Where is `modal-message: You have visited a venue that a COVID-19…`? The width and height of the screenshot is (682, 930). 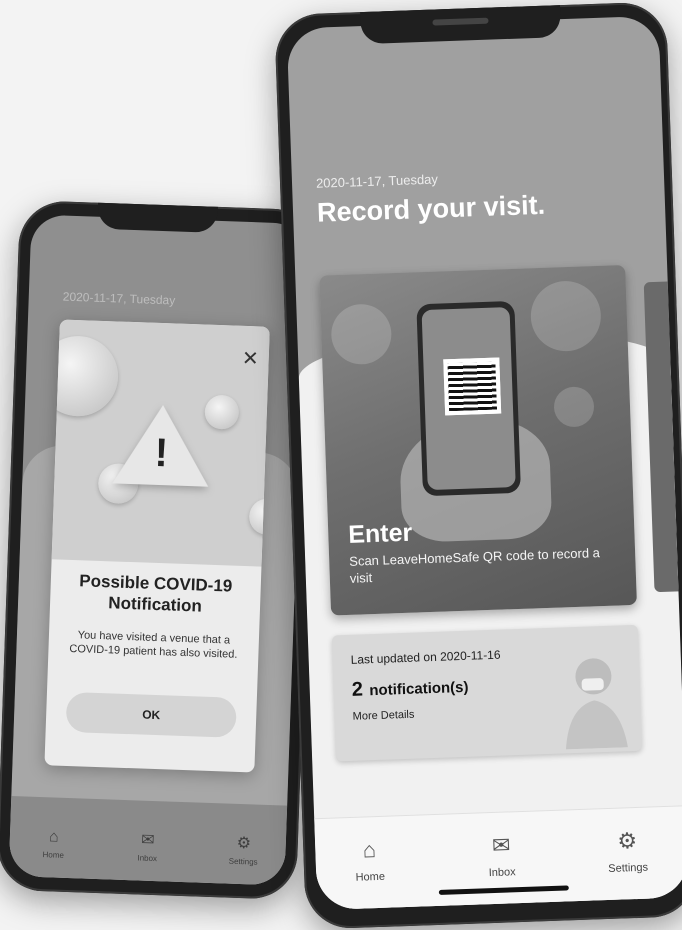 modal-message: You have visited a venue that a COVID-19… is located at coordinates (153, 645).